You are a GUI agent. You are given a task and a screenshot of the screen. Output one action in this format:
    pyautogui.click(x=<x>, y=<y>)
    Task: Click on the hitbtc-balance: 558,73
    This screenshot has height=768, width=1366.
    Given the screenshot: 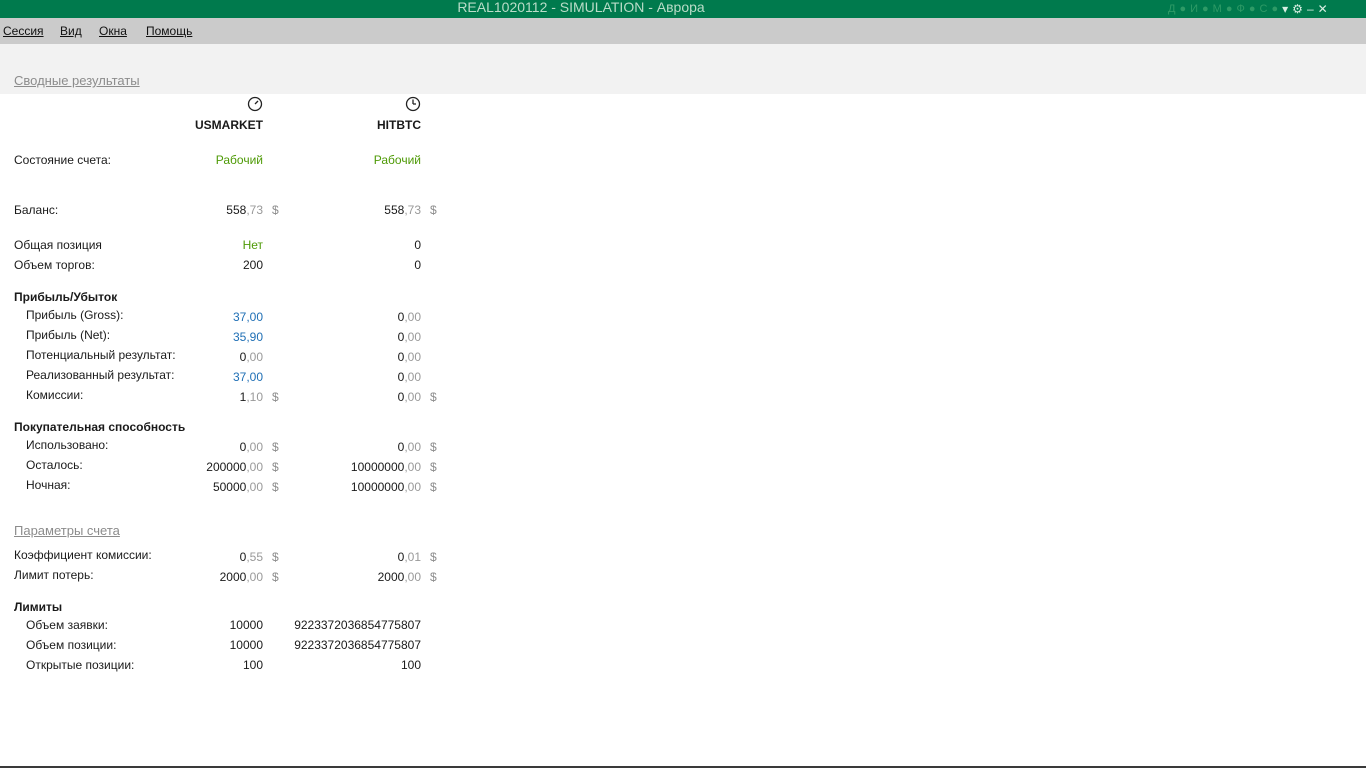 What is the action you would take?
    pyautogui.click(x=402, y=210)
    